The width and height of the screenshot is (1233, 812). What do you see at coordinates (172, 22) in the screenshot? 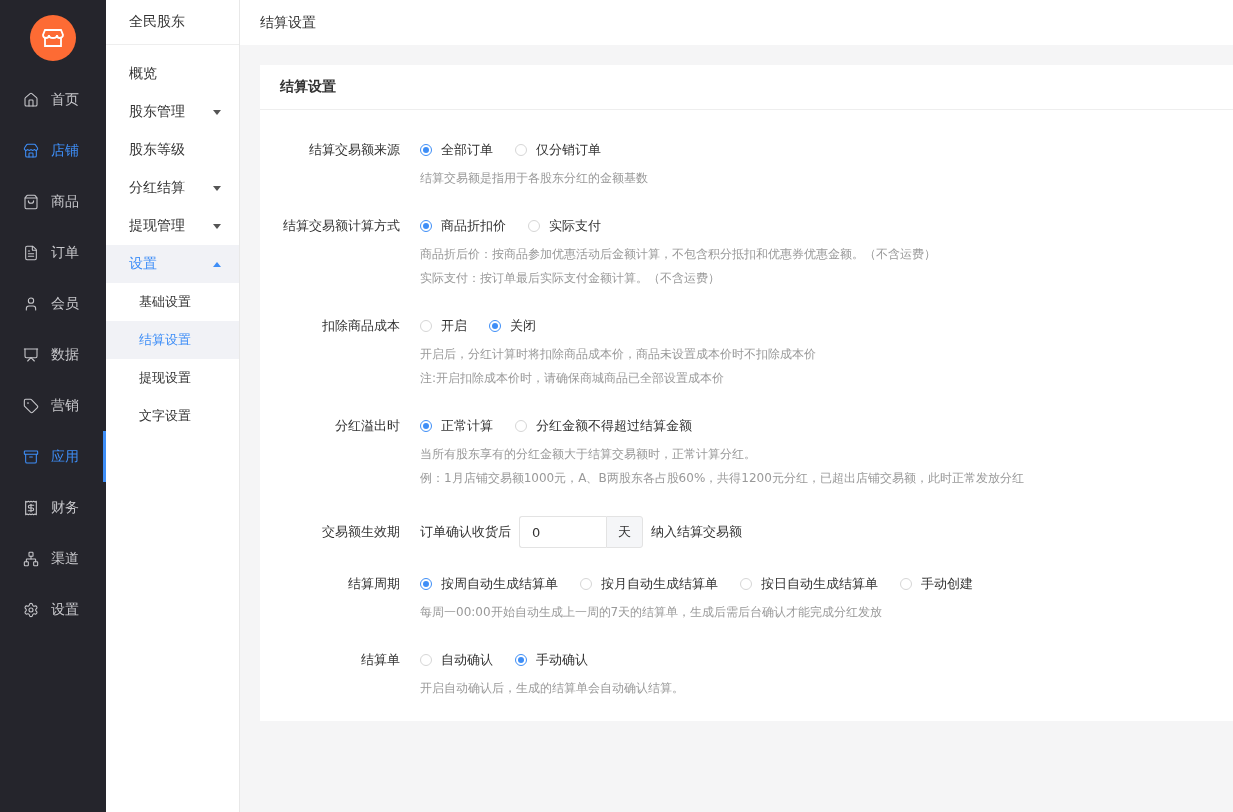
I see `sidebar-title: 全民股东` at bounding box center [172, 22].